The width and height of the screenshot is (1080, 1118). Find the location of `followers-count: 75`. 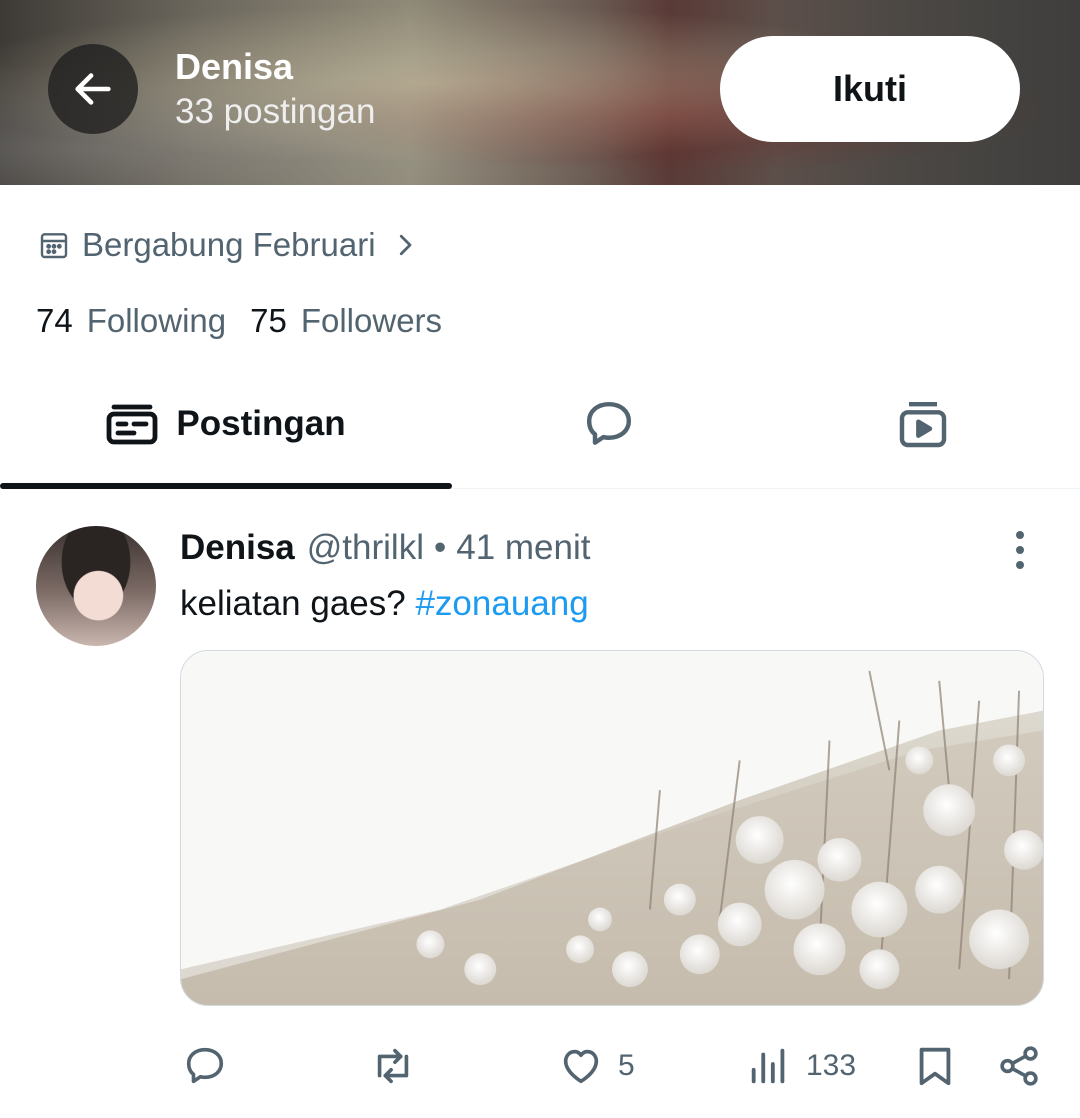

followers-count: 75 is located at coordinates (268, 321).